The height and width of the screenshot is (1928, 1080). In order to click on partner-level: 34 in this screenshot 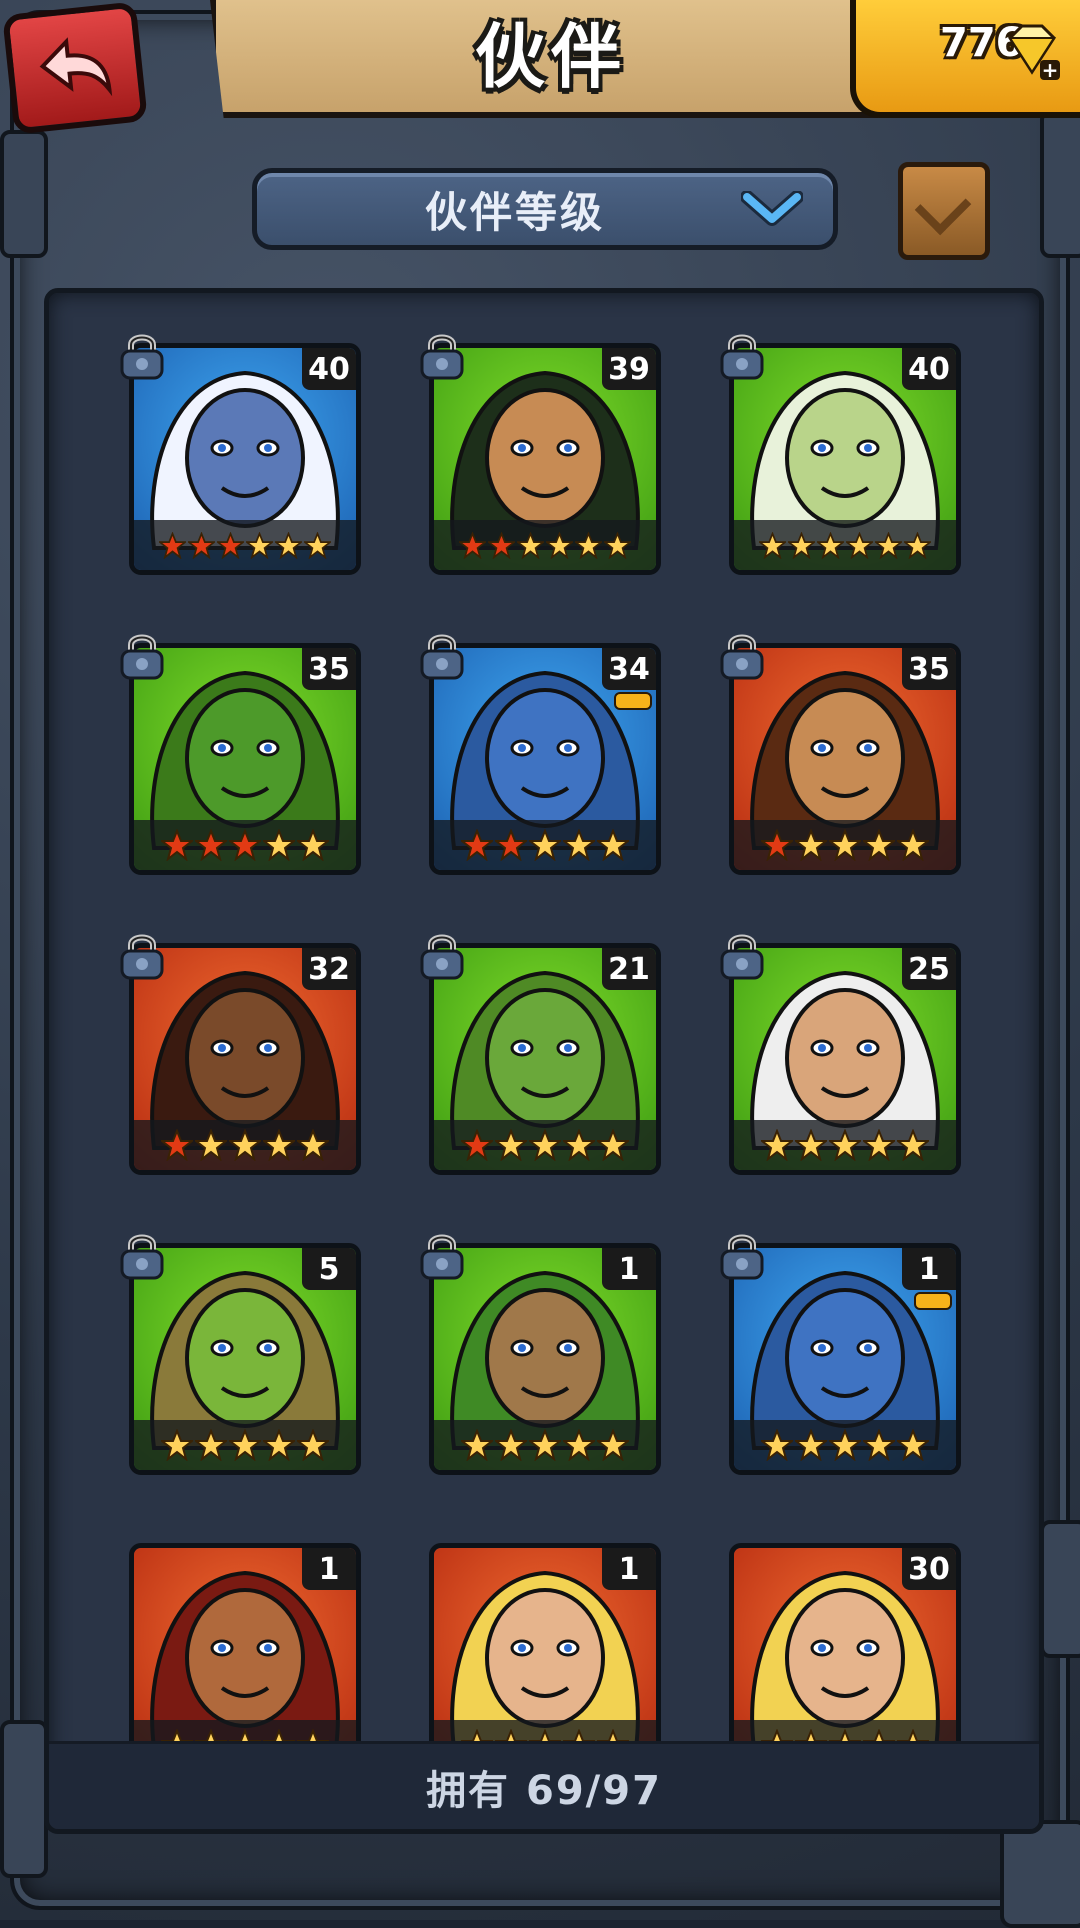, I will do `click(629, 669)`.